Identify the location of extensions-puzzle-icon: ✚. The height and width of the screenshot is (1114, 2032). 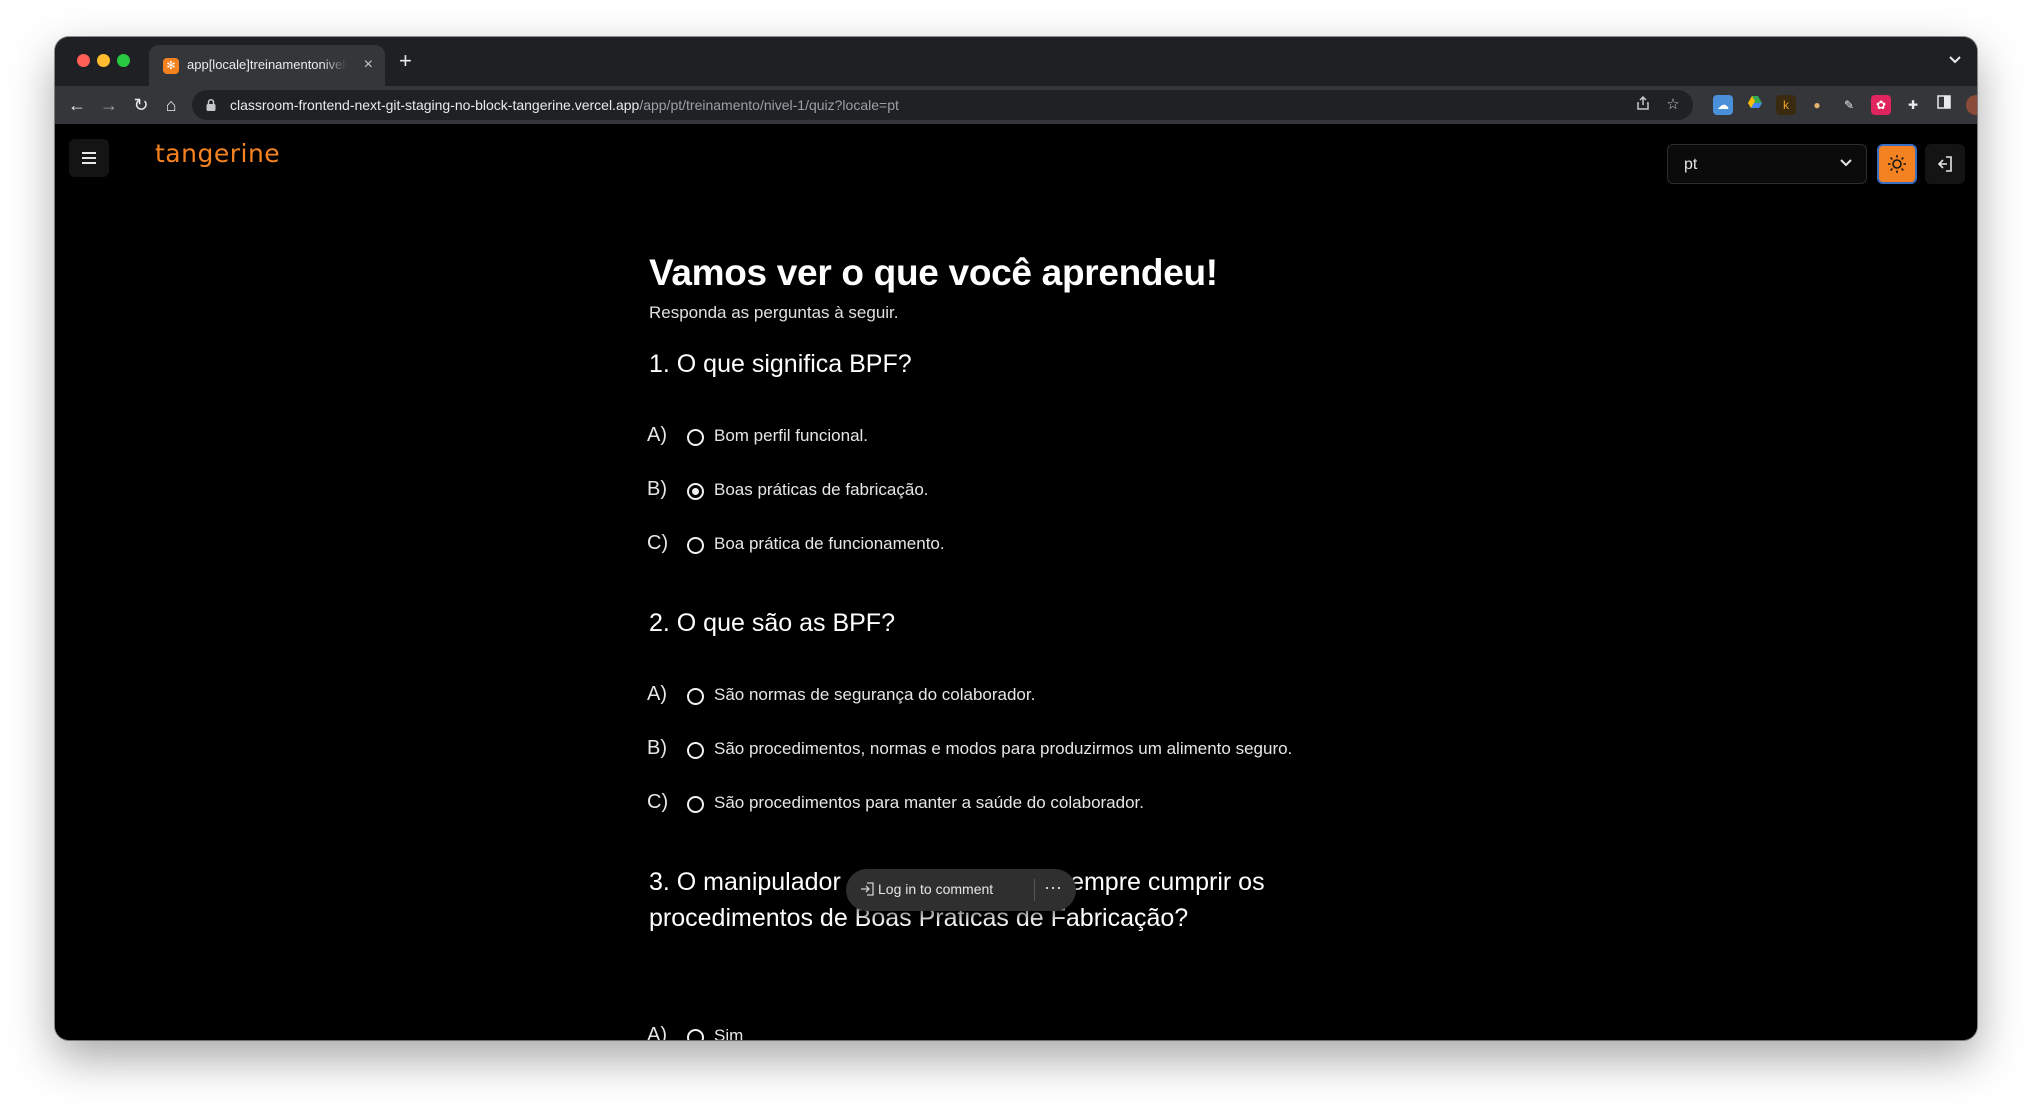
(1913, 105).